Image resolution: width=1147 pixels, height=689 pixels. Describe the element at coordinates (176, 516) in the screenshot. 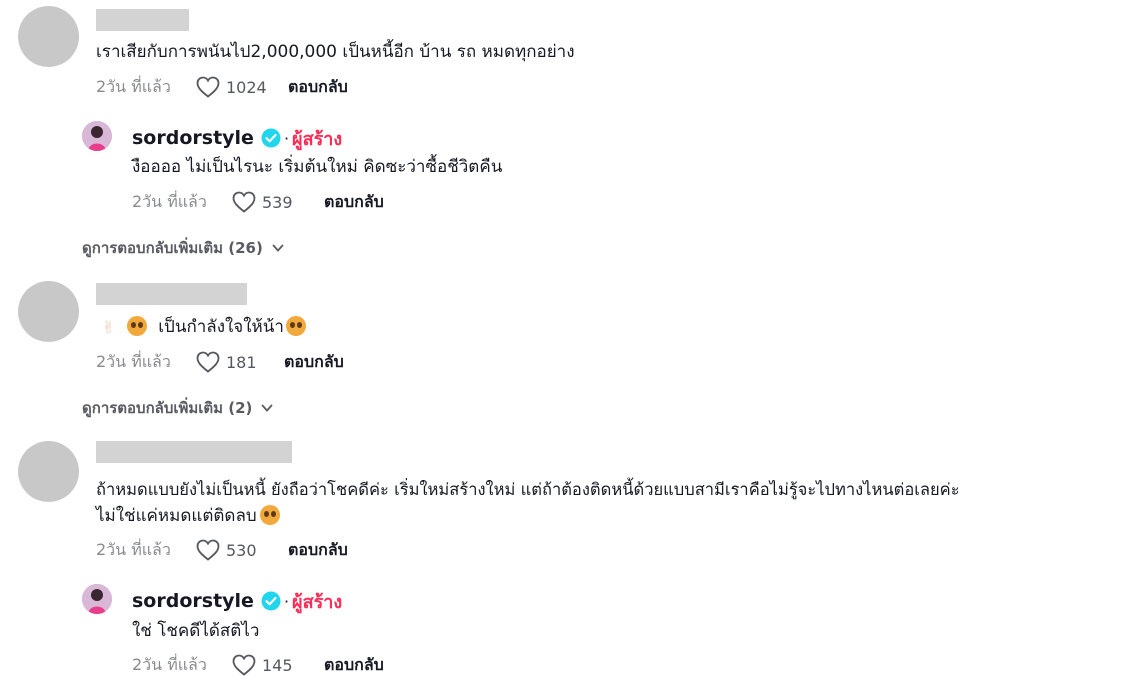

I see `comment-text-line2: ไม่ใช่แค่หมดแต่ติดลบ` at that location.